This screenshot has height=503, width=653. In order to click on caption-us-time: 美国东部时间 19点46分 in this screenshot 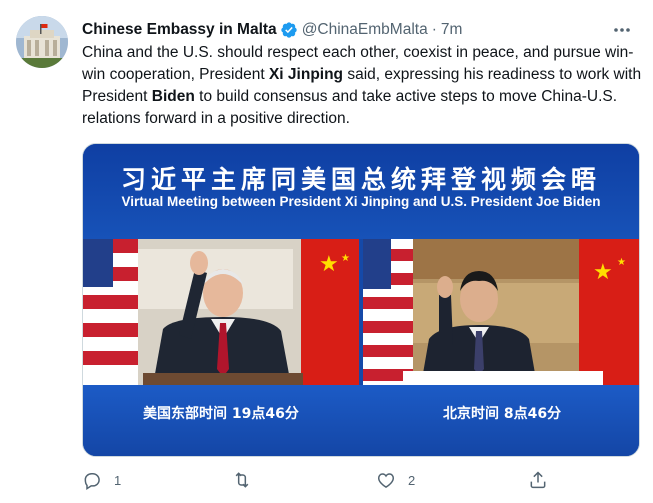, I will do `click(221, 414)`.